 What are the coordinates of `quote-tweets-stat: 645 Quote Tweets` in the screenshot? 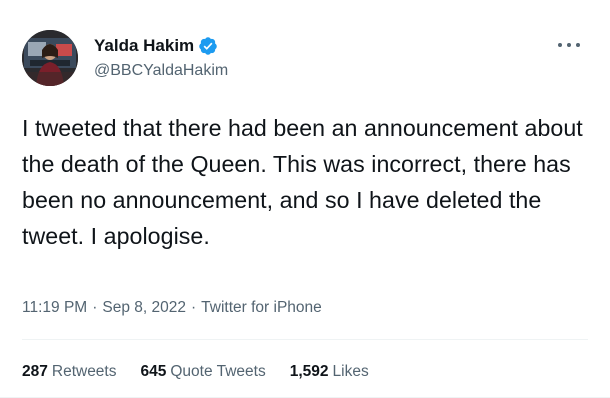 It's located at (203, 372).